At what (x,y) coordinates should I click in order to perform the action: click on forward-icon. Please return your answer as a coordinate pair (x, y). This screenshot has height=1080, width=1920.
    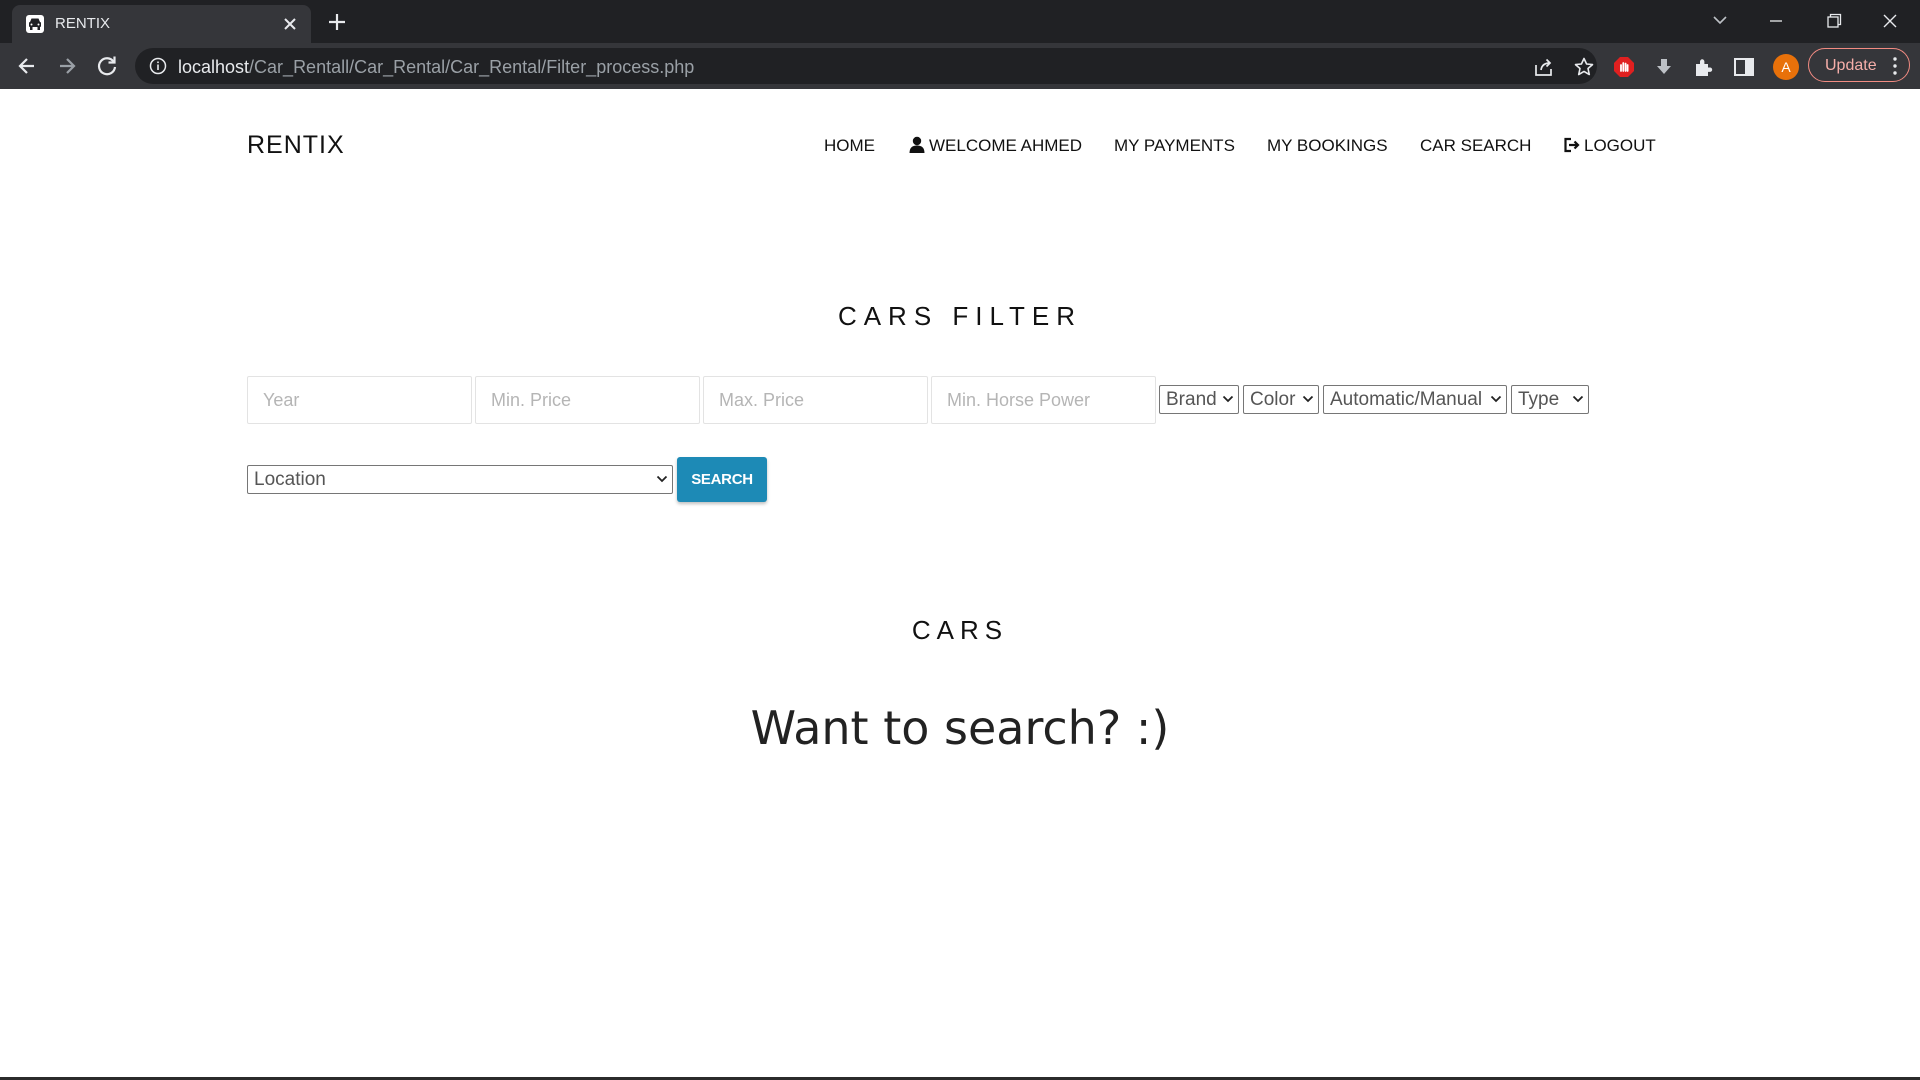
    Looking at the image, I should click on (67, 66).